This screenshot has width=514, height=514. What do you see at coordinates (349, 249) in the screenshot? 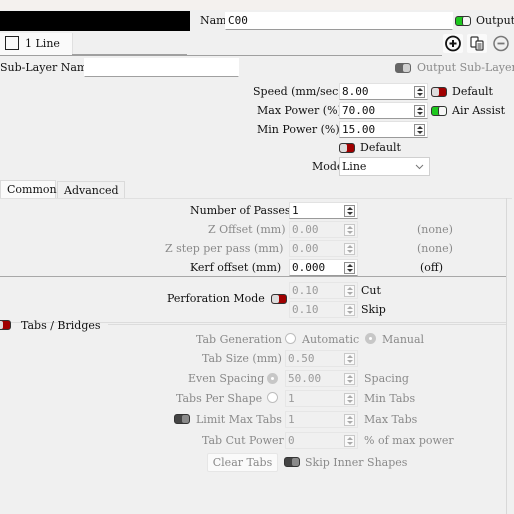
I see `z-step-spinner` at bounding box center [349, 249].